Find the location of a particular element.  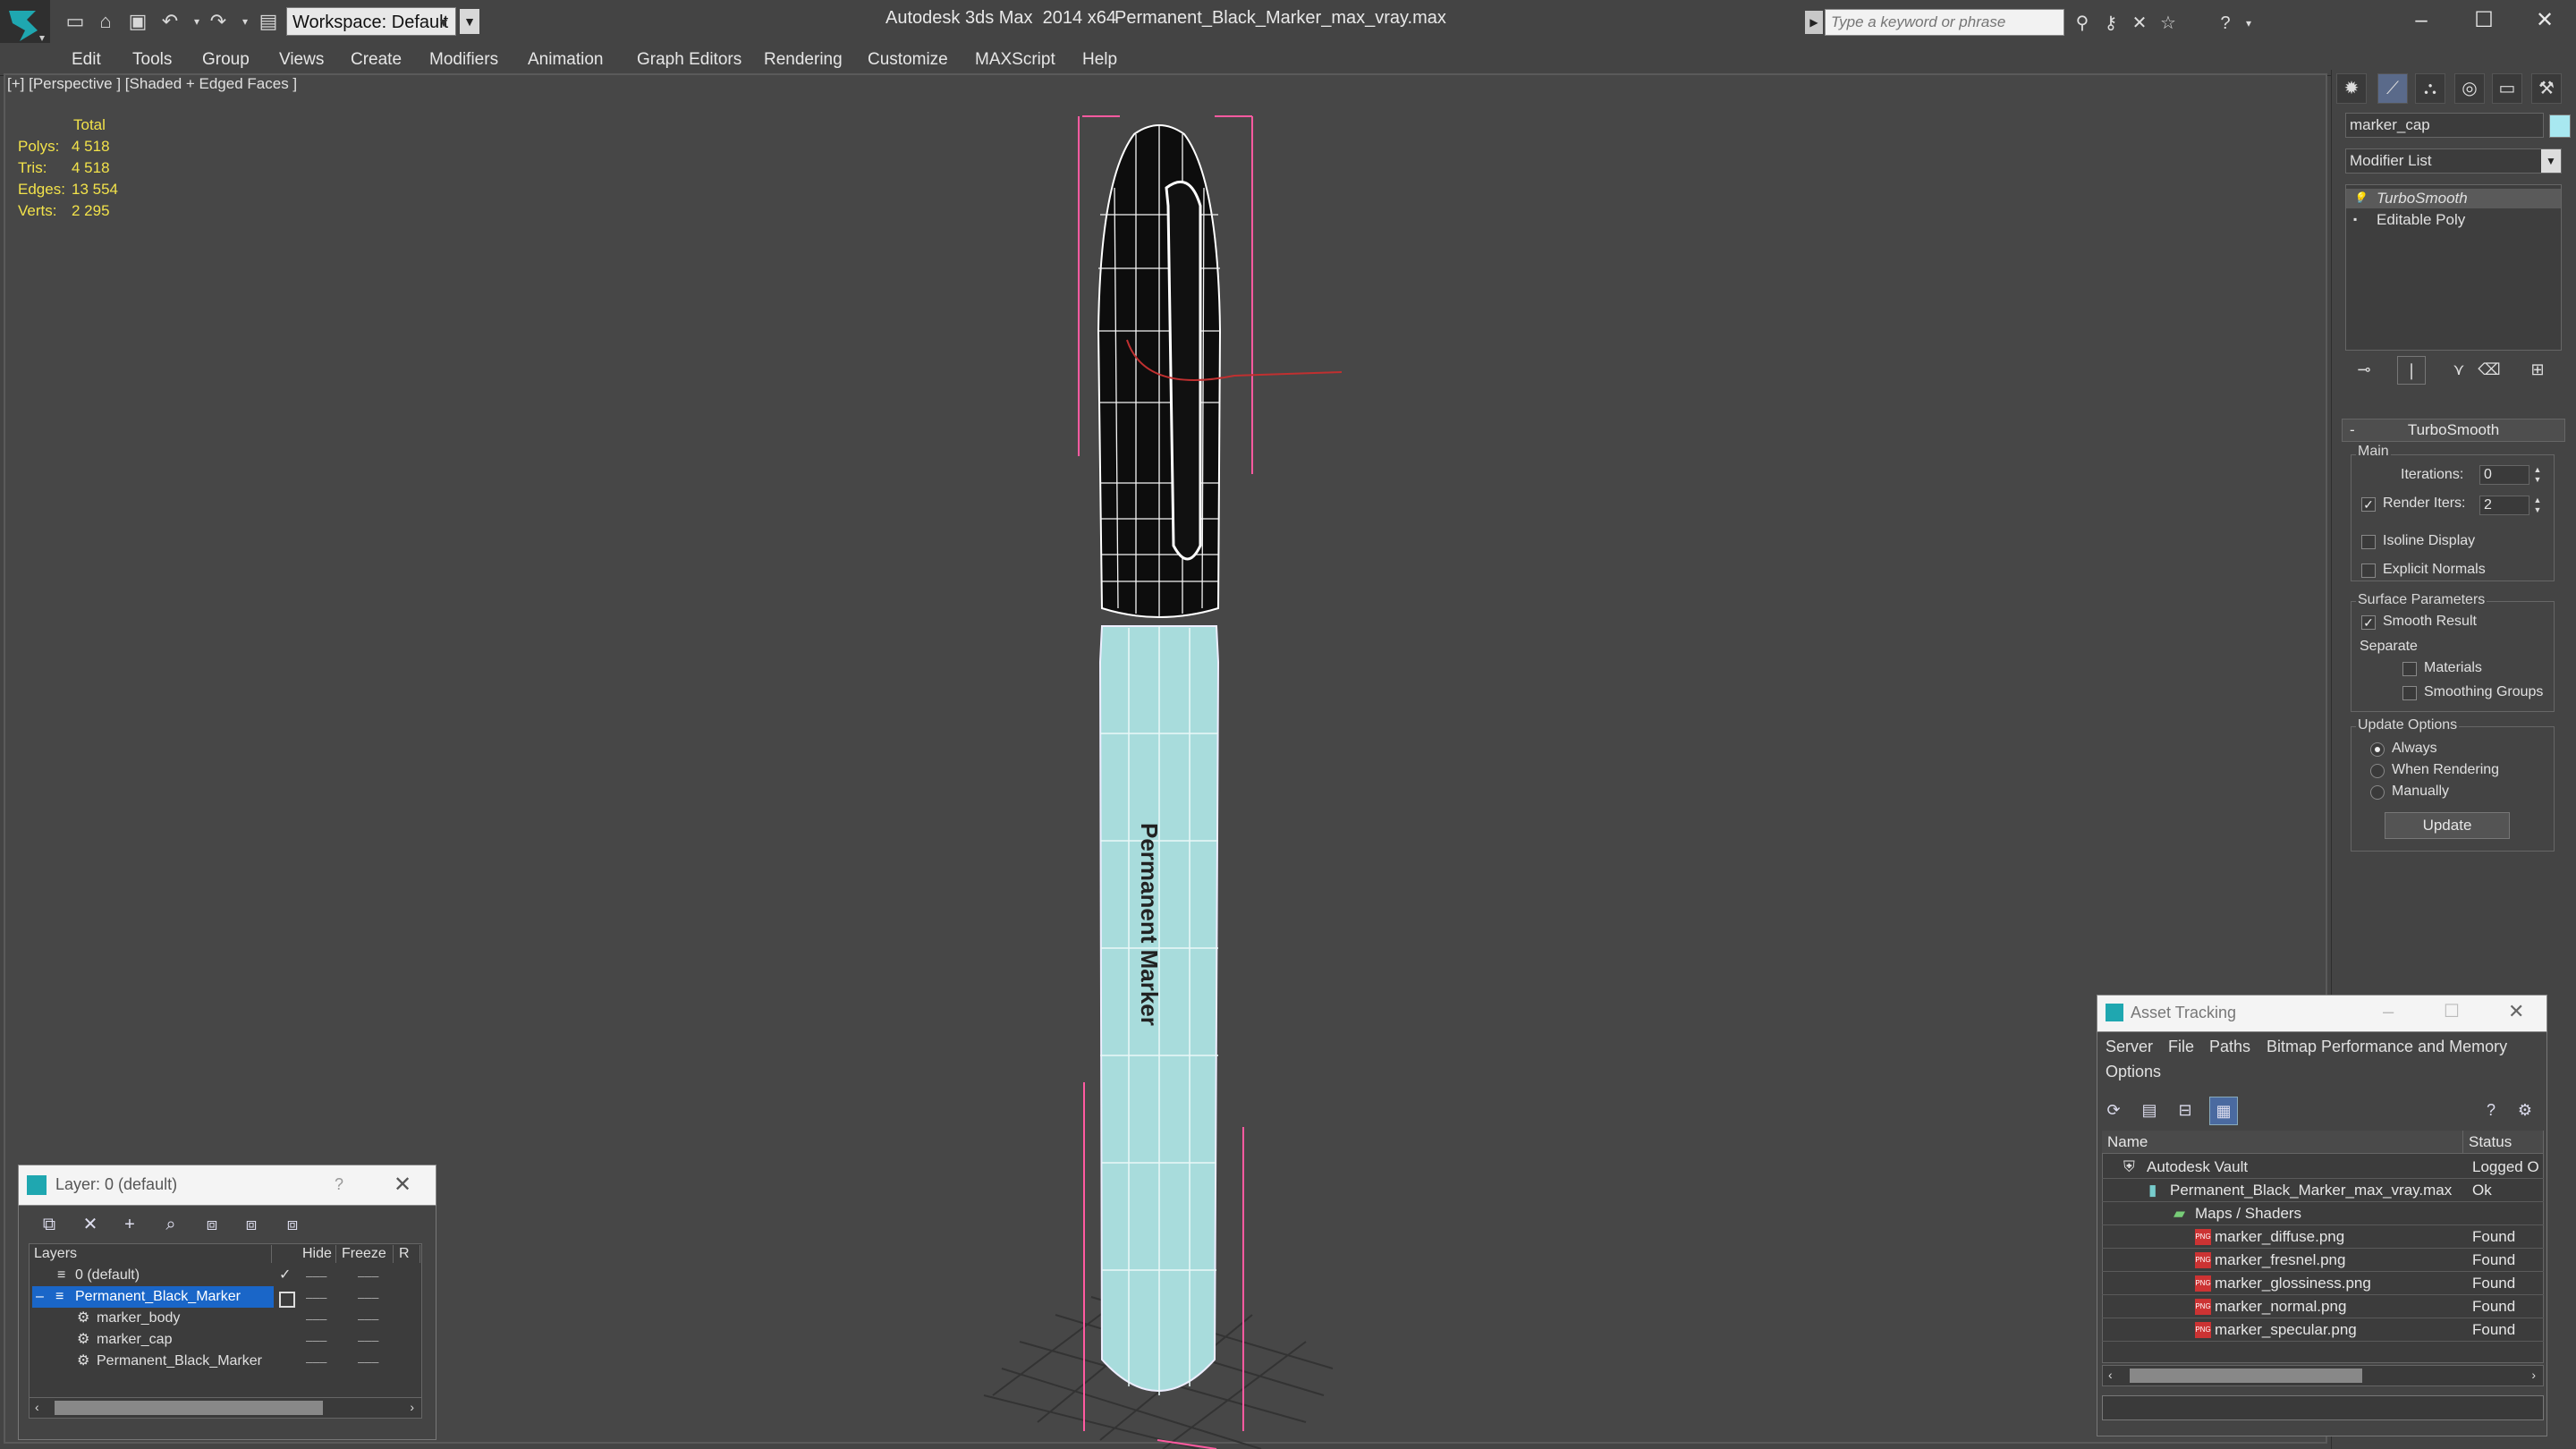

menu-paths: Paths is located at coordinates (2229, 1047).